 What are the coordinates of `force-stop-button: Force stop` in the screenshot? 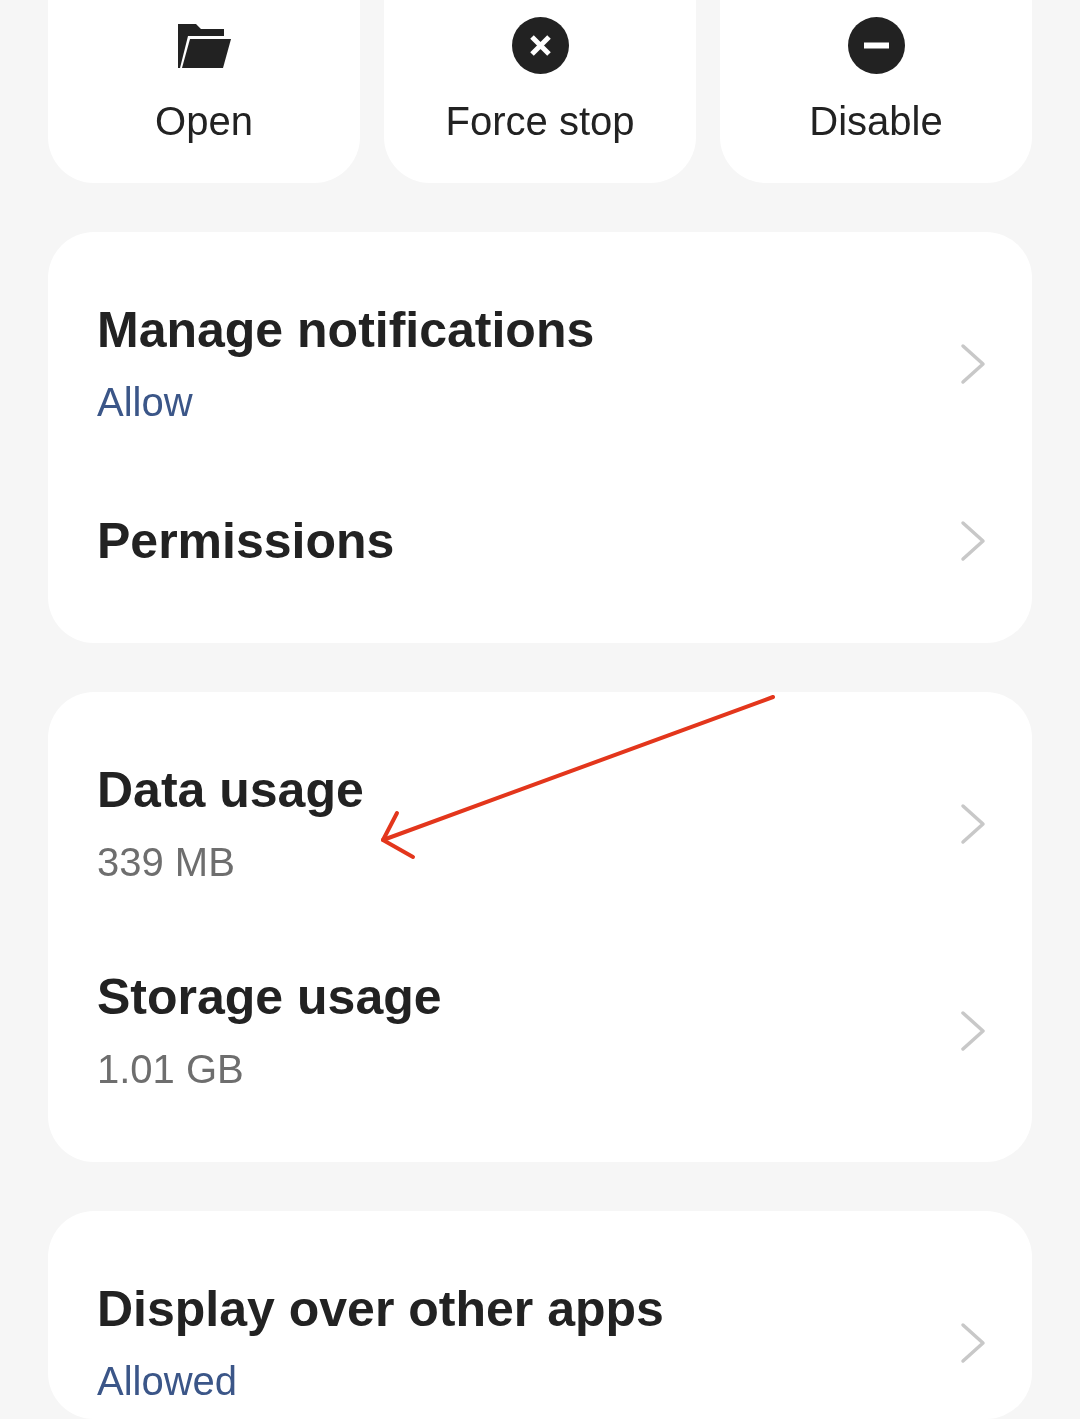 It's located at (540, 91).